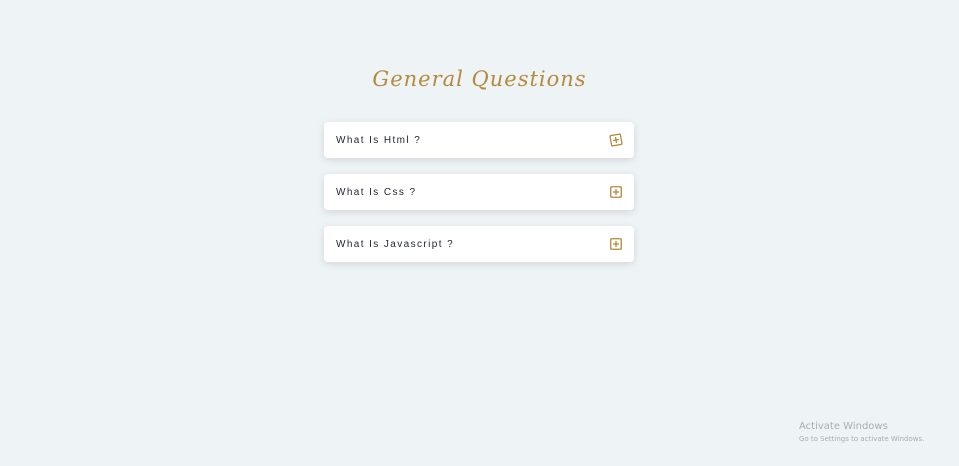 Image resolution: width=959 pixels, height=466 pixels. I want to click on watermark-subtitle: Go to Settings to activate Windows., so click(862, 439).